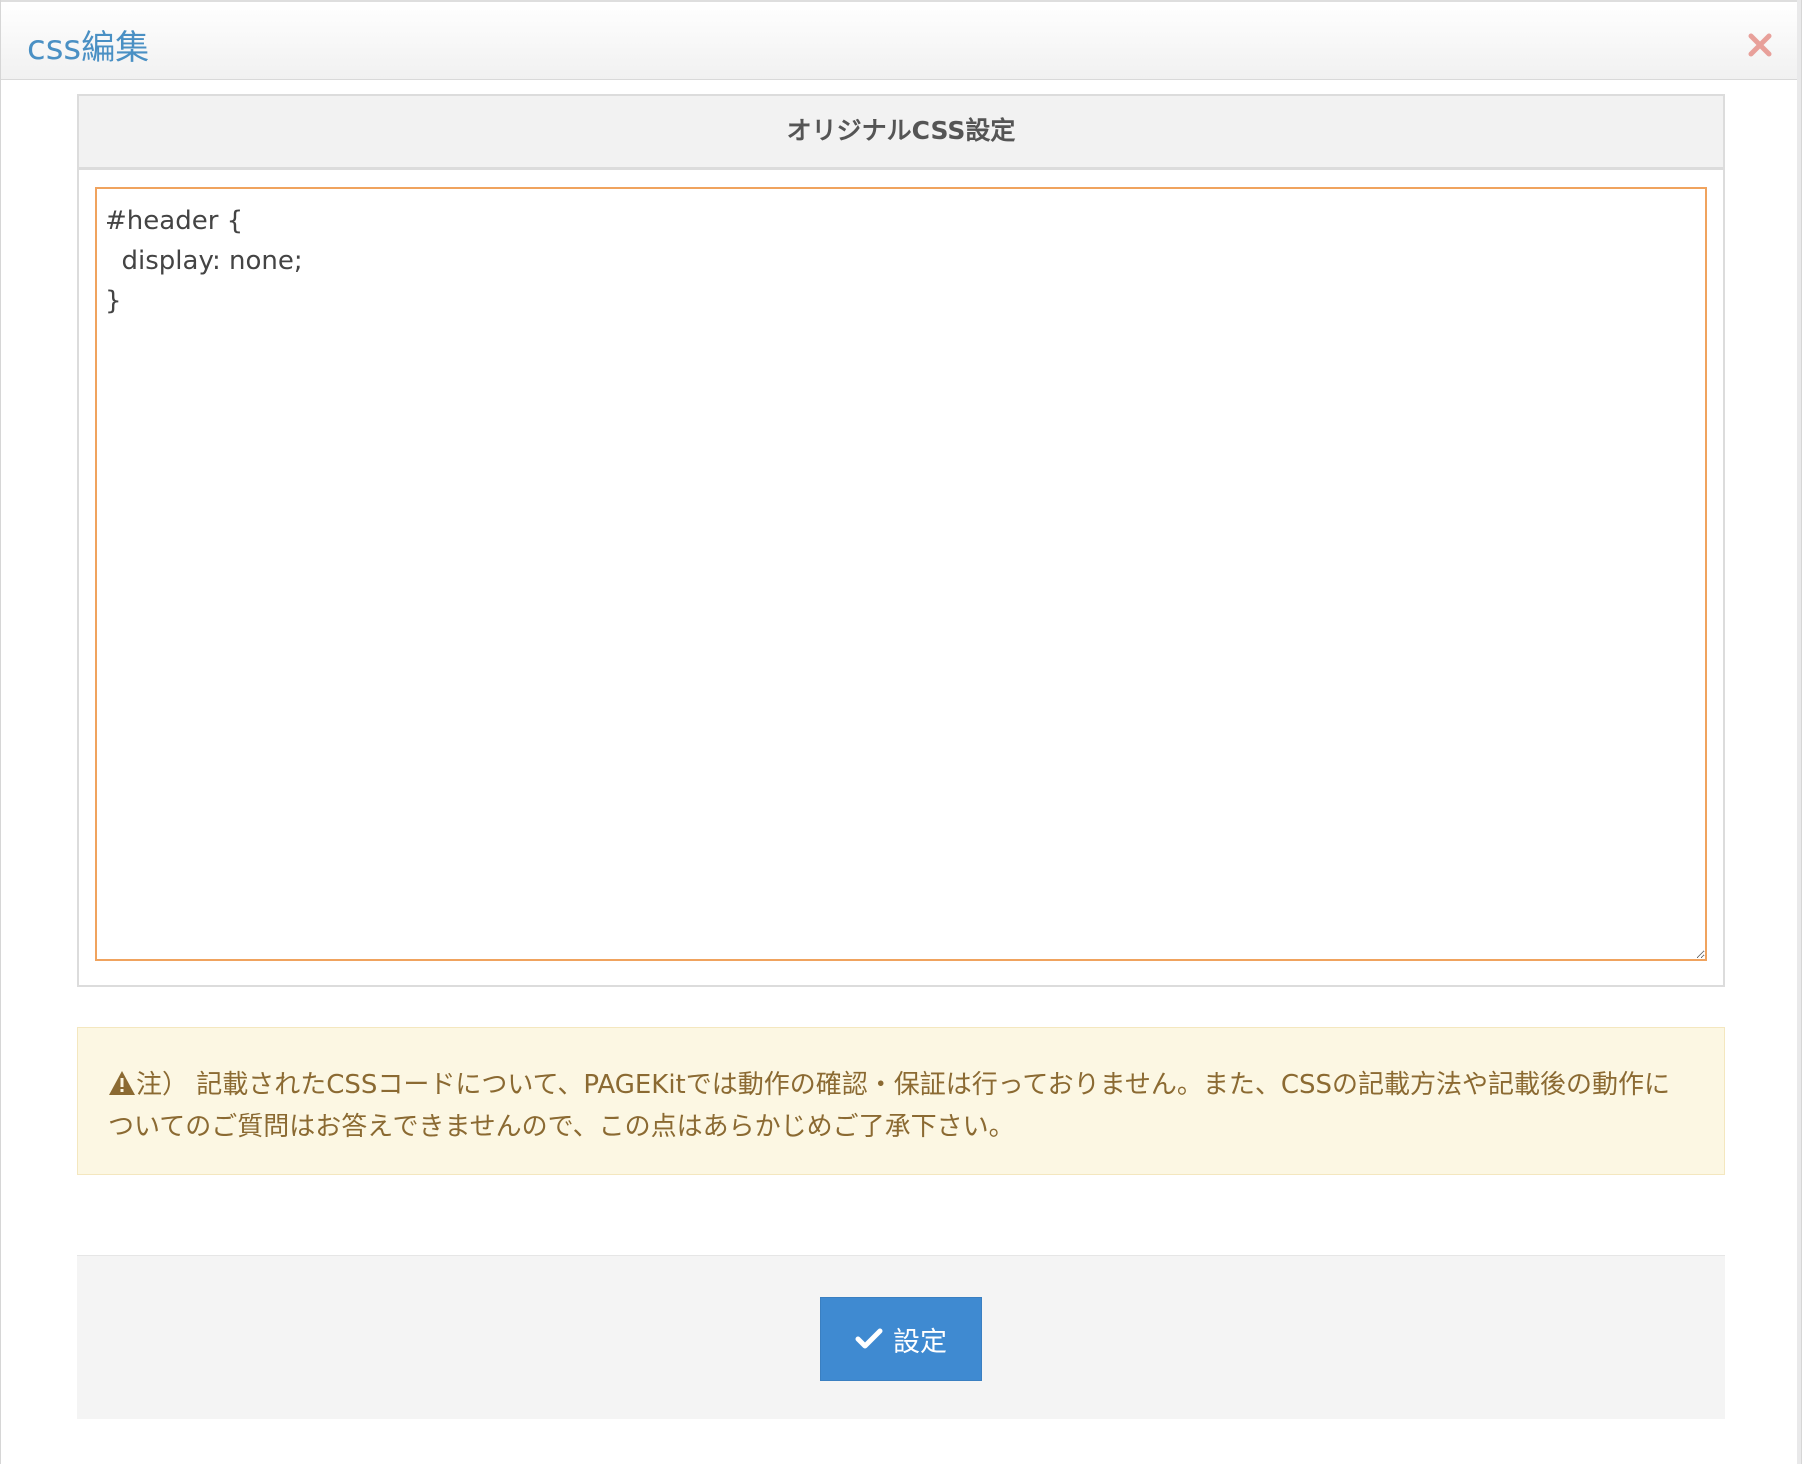  I want to click on check-icon, so click(869, 1338).